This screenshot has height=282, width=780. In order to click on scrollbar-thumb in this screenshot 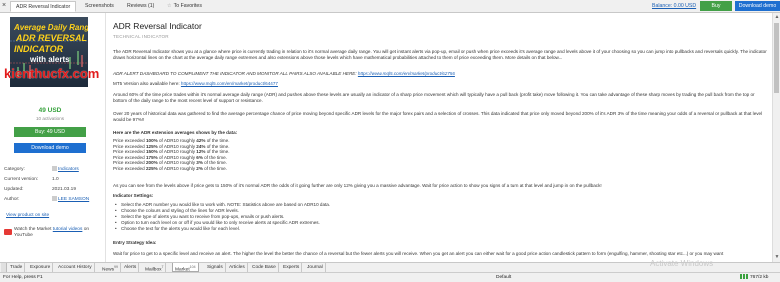, I will do `click(776, 58)`.